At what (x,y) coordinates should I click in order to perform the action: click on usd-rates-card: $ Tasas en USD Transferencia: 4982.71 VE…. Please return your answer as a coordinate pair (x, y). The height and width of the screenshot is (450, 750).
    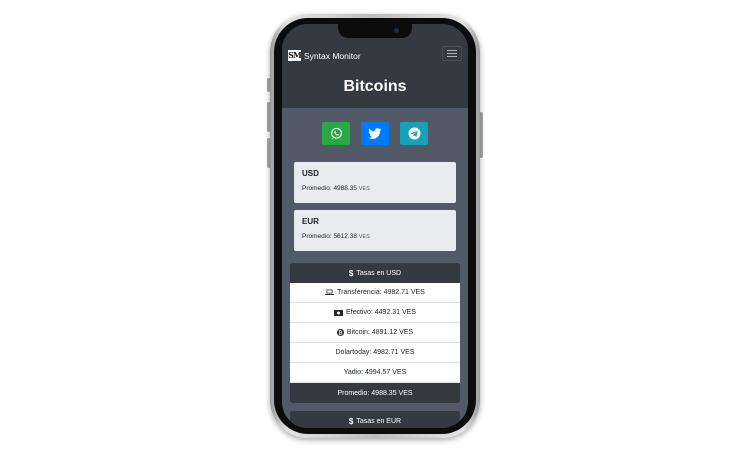
    Looking at the image, I should click on (375, 333).